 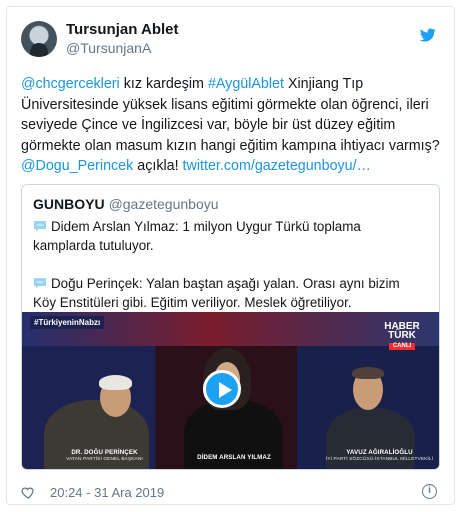 What do you see at coordinates (402, 346) in the screenshot?
I see `live-badge: CANLI` at bounding box center [402, 346].